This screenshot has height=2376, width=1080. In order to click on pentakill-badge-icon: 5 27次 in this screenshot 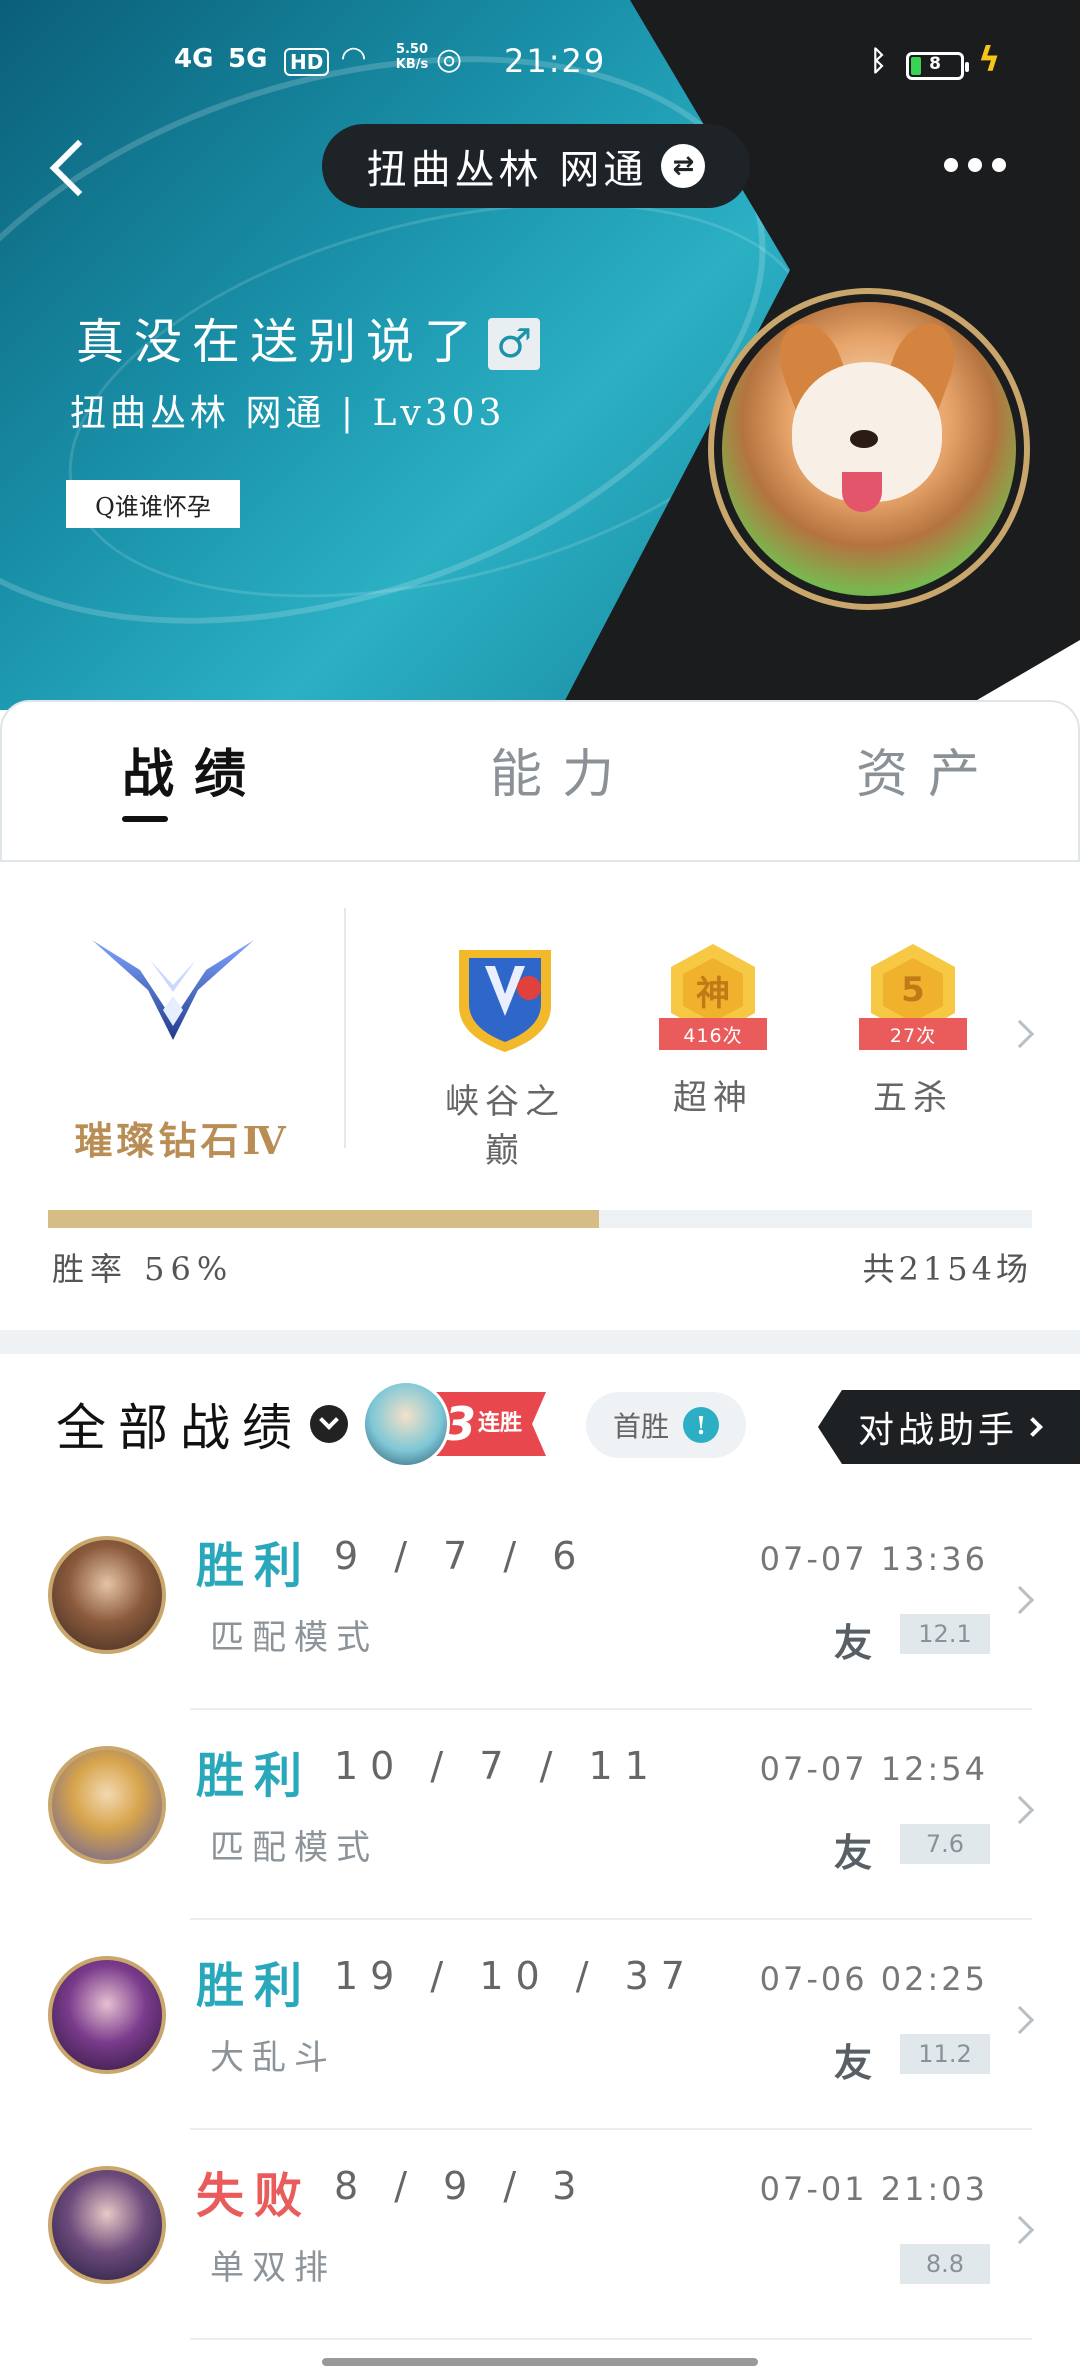, I will do `click(913, 996)`.